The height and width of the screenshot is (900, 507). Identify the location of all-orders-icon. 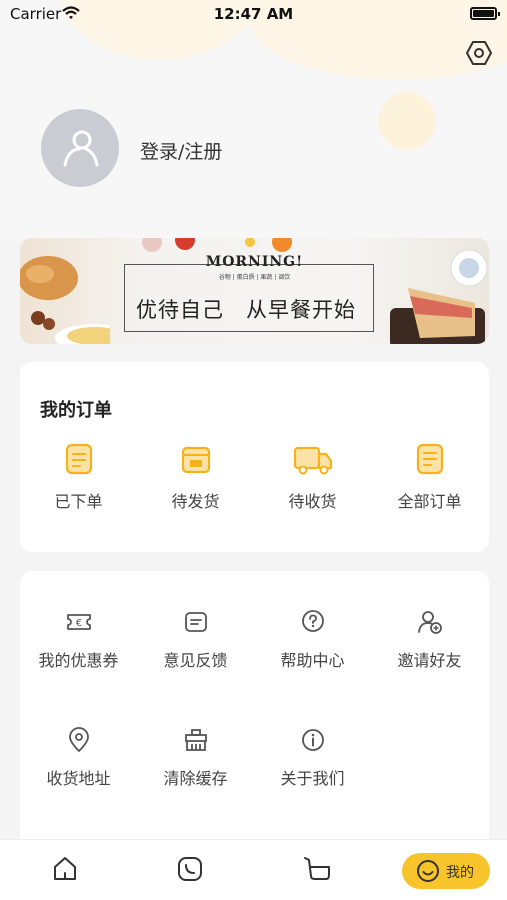
(429, 459).